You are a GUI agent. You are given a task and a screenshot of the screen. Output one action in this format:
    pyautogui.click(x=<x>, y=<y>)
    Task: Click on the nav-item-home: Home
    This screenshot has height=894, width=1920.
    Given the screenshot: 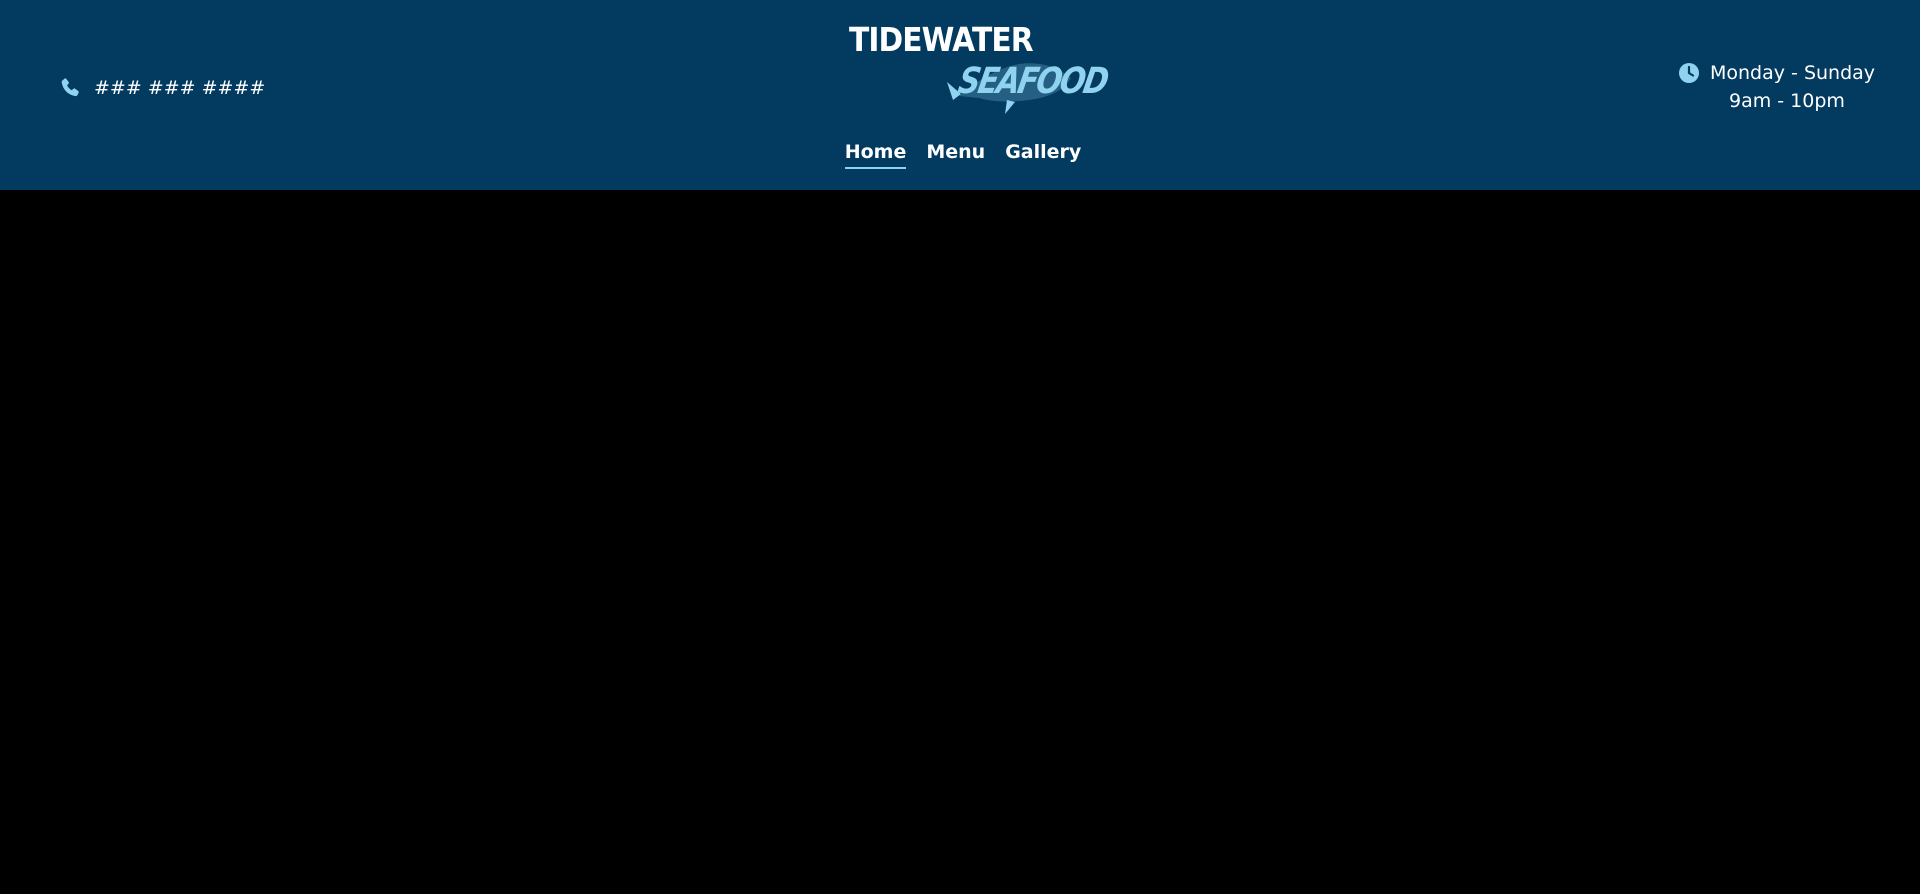 What is the action you would take?
    pyautogui.click(x=875, y=155)
    